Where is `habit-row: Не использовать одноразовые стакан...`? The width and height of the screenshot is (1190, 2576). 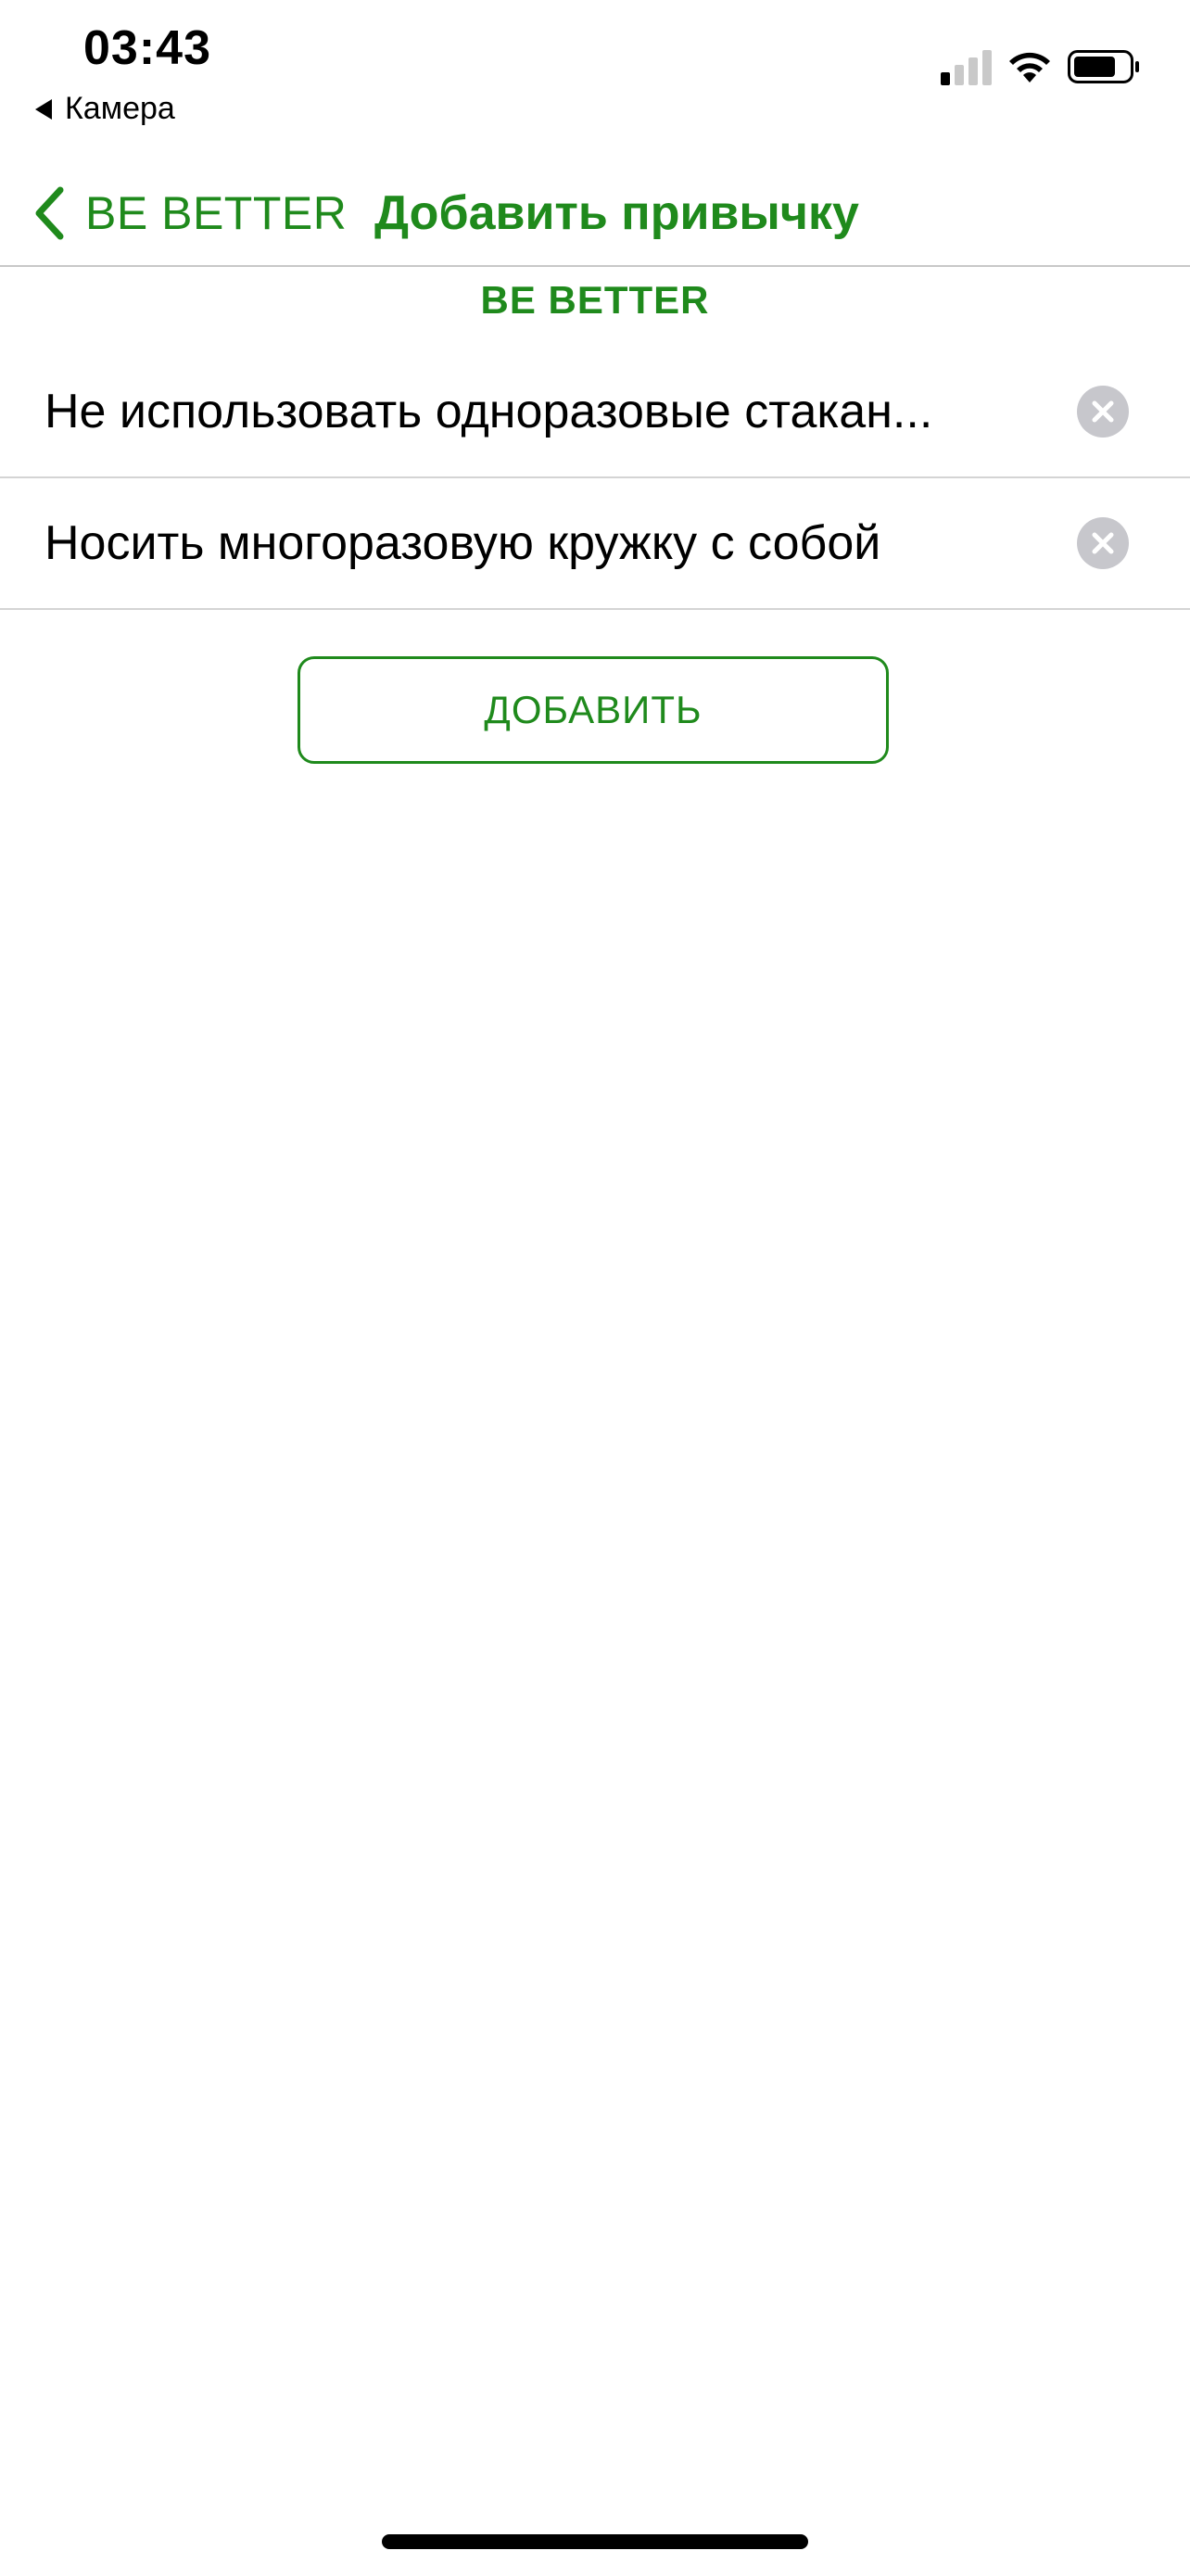 habit-row: Не использовать одноразовые стакан... is located at coordinates (595, 412).